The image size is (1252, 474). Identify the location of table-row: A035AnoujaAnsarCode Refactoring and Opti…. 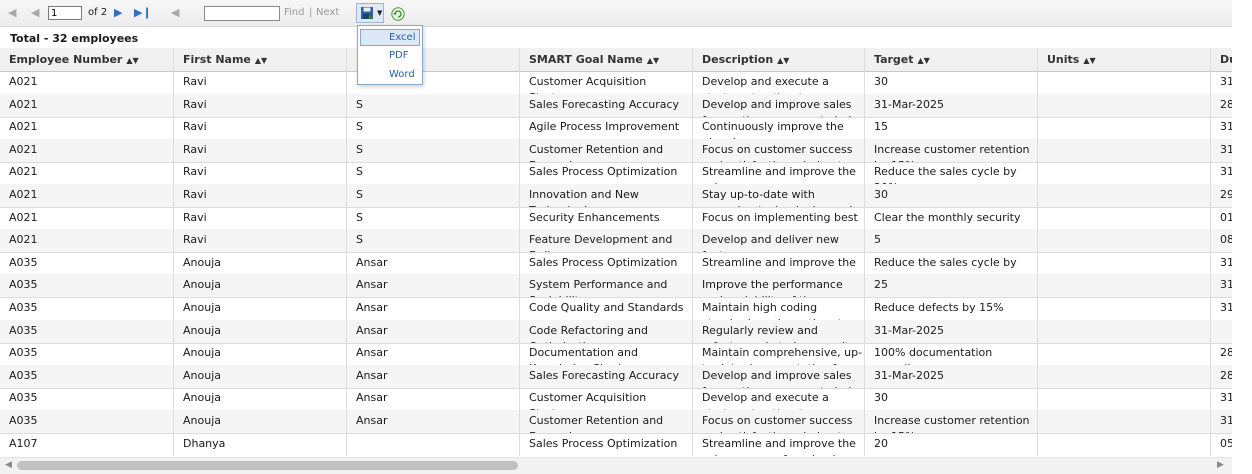
(616, 332).